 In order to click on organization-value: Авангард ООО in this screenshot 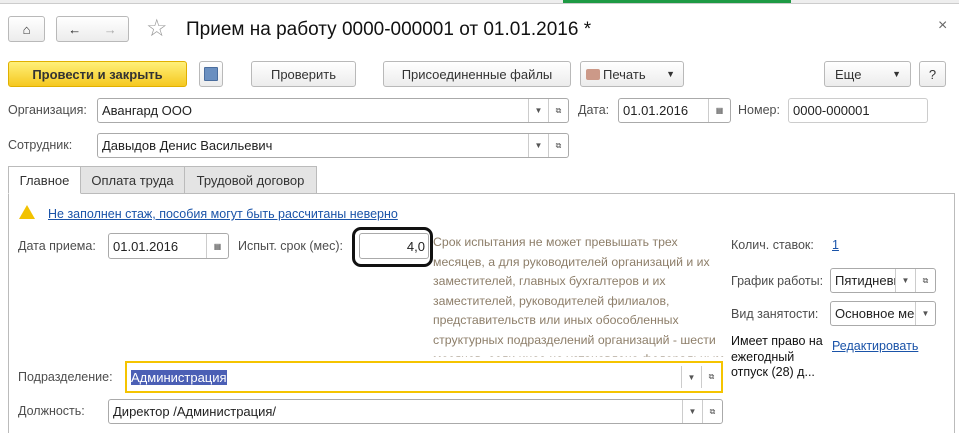, I will do `click(313, 110)`.